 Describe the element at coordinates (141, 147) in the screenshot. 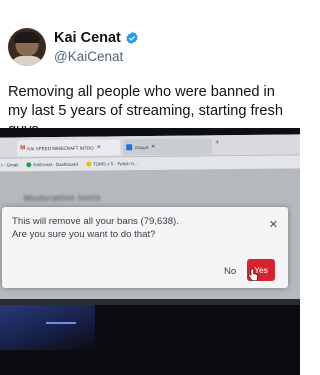

I see `tab-label: iCloud` at that location.